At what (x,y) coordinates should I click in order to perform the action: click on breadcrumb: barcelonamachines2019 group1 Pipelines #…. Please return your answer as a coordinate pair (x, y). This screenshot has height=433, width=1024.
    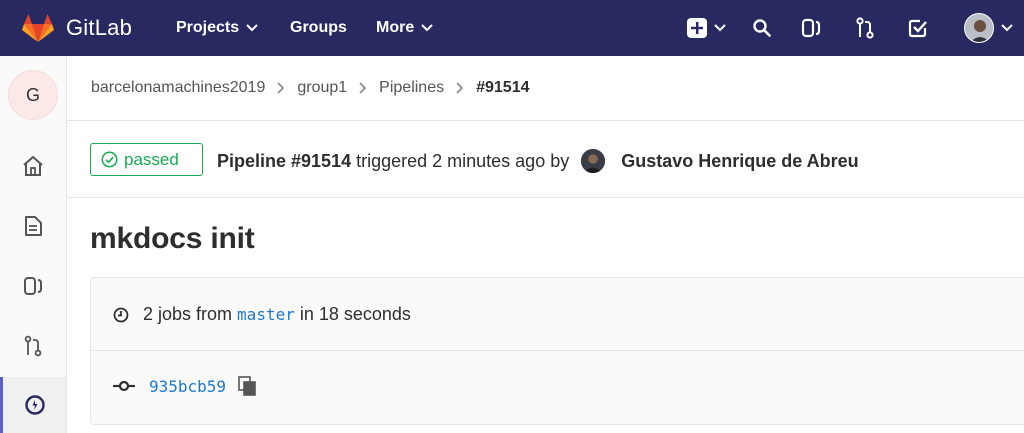
    Looking at the image, I should click on (310, 88).